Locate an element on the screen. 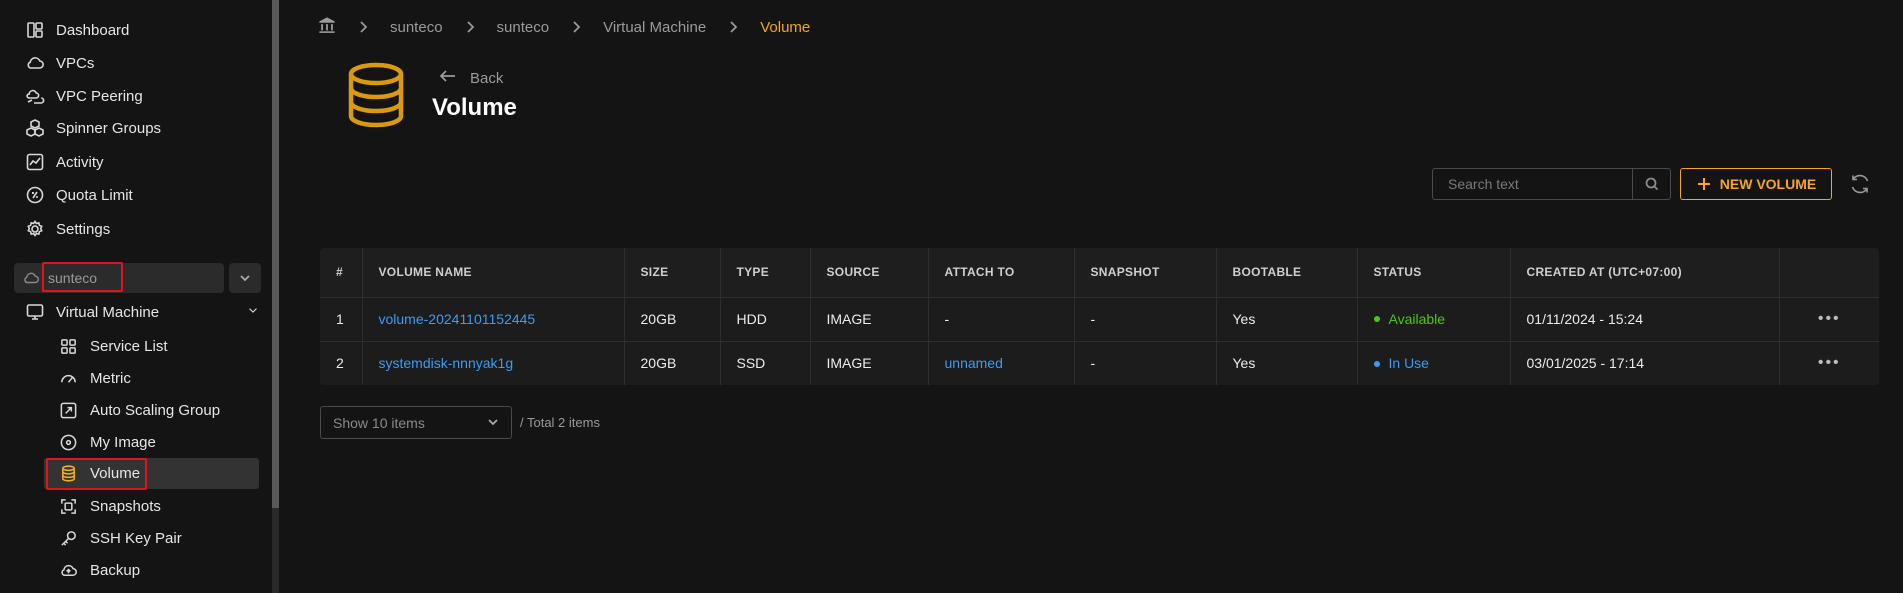  sidebar-item-quota-limit: Quota Limit is located at coordinates (78, 195).